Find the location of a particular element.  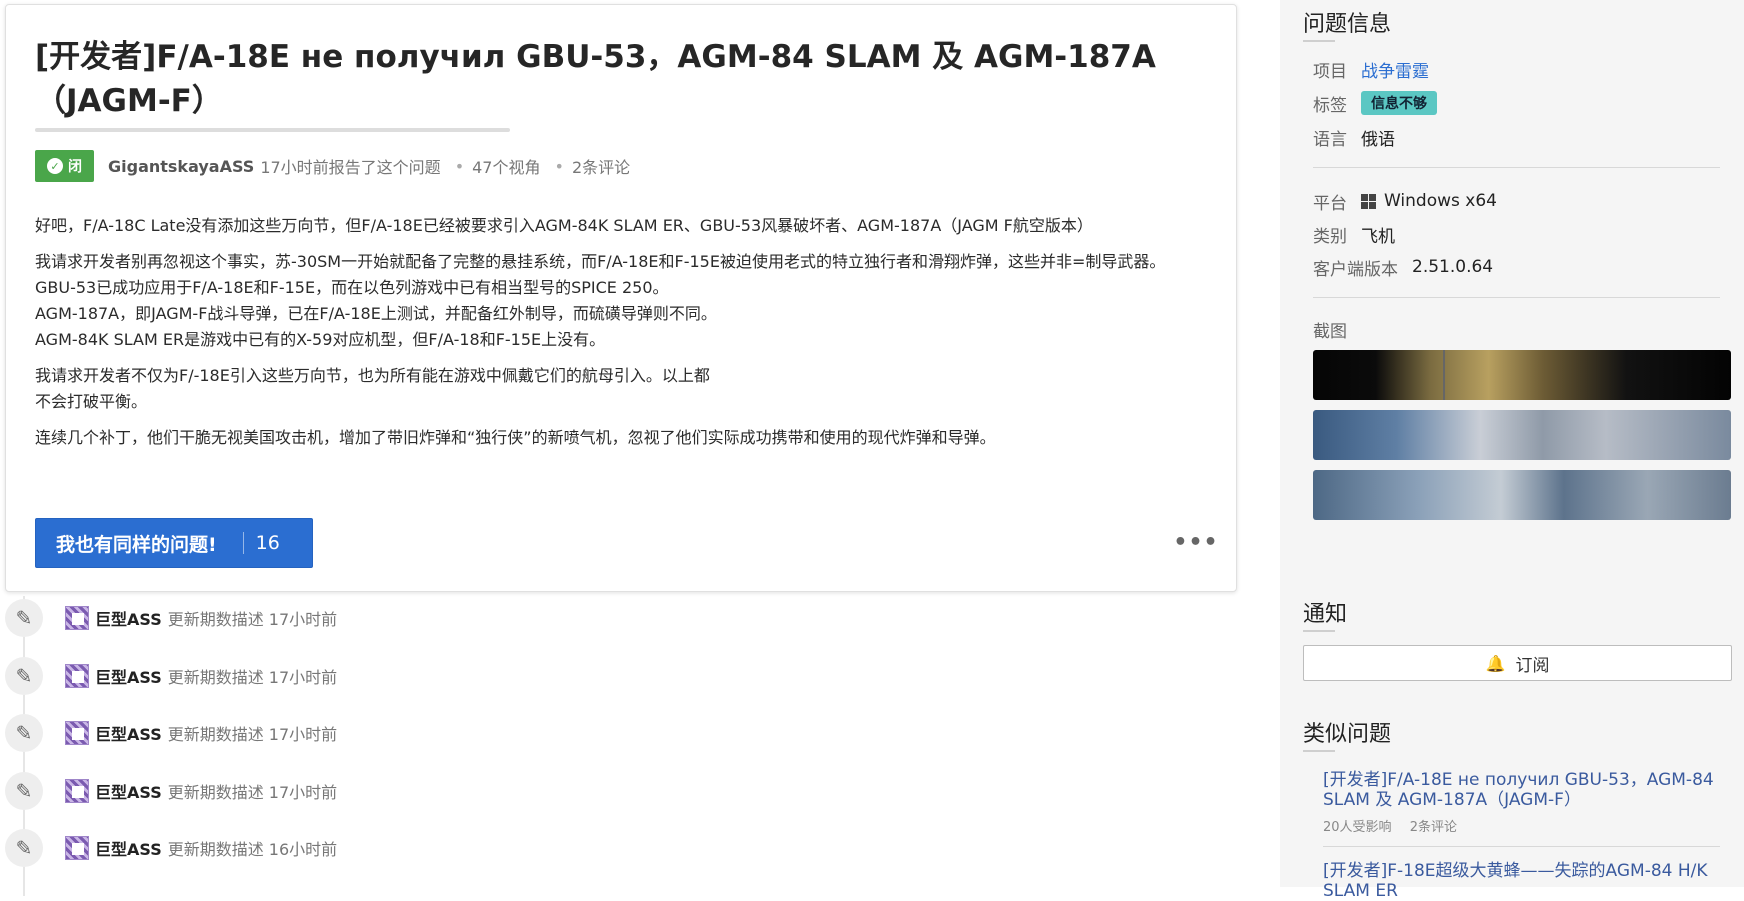

issue-author: GigantskayaASS is located at coordinates (181, 166).